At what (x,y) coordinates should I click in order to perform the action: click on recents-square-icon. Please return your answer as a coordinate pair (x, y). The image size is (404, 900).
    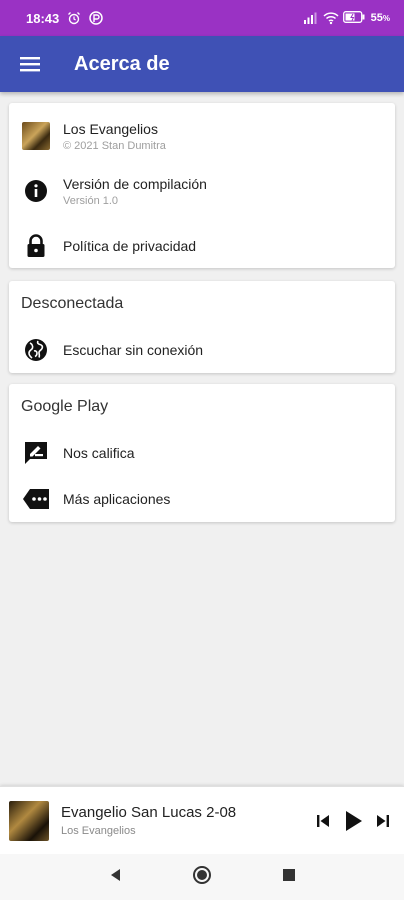
    Looking at the image, I should click on (289, 874).